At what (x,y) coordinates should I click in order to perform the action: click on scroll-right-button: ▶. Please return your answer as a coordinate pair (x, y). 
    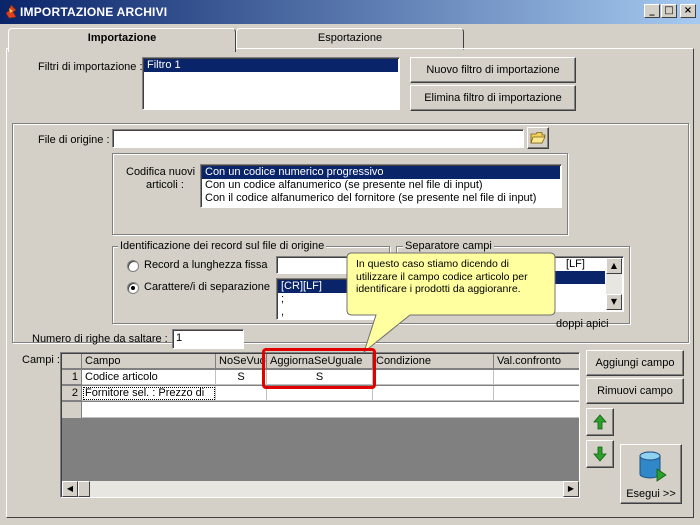
    Looking at the image, I should click on (571, 489).